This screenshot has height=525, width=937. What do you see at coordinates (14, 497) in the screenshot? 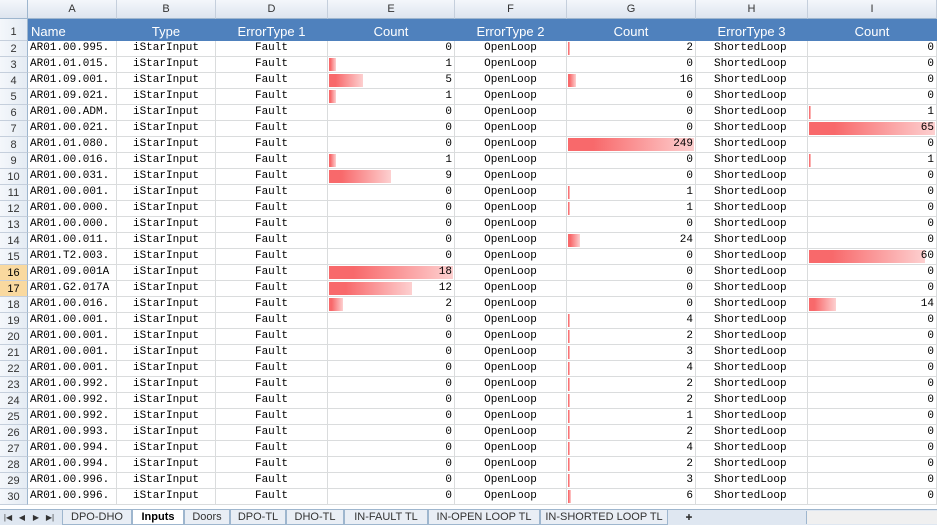
I see `row-header: 30` at bounding box center [14, 497].